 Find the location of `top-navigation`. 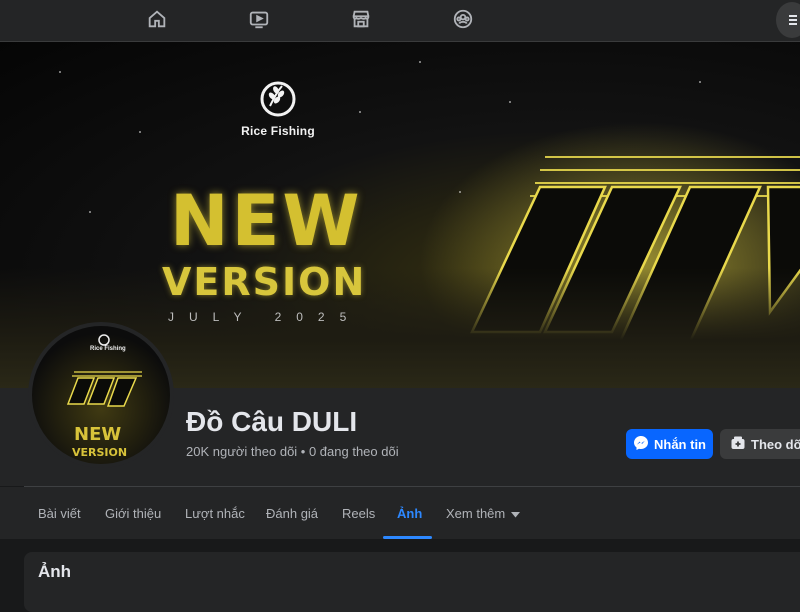

top-navigation is located at coordinates (400, 21).